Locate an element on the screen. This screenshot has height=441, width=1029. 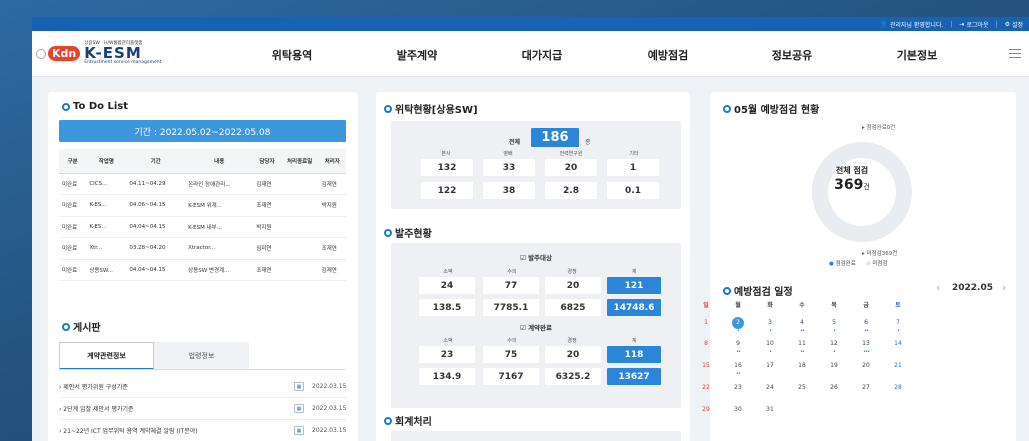
user-greeting: 👤 관리자님 환영합니다. is located at coordinates (912, 24).